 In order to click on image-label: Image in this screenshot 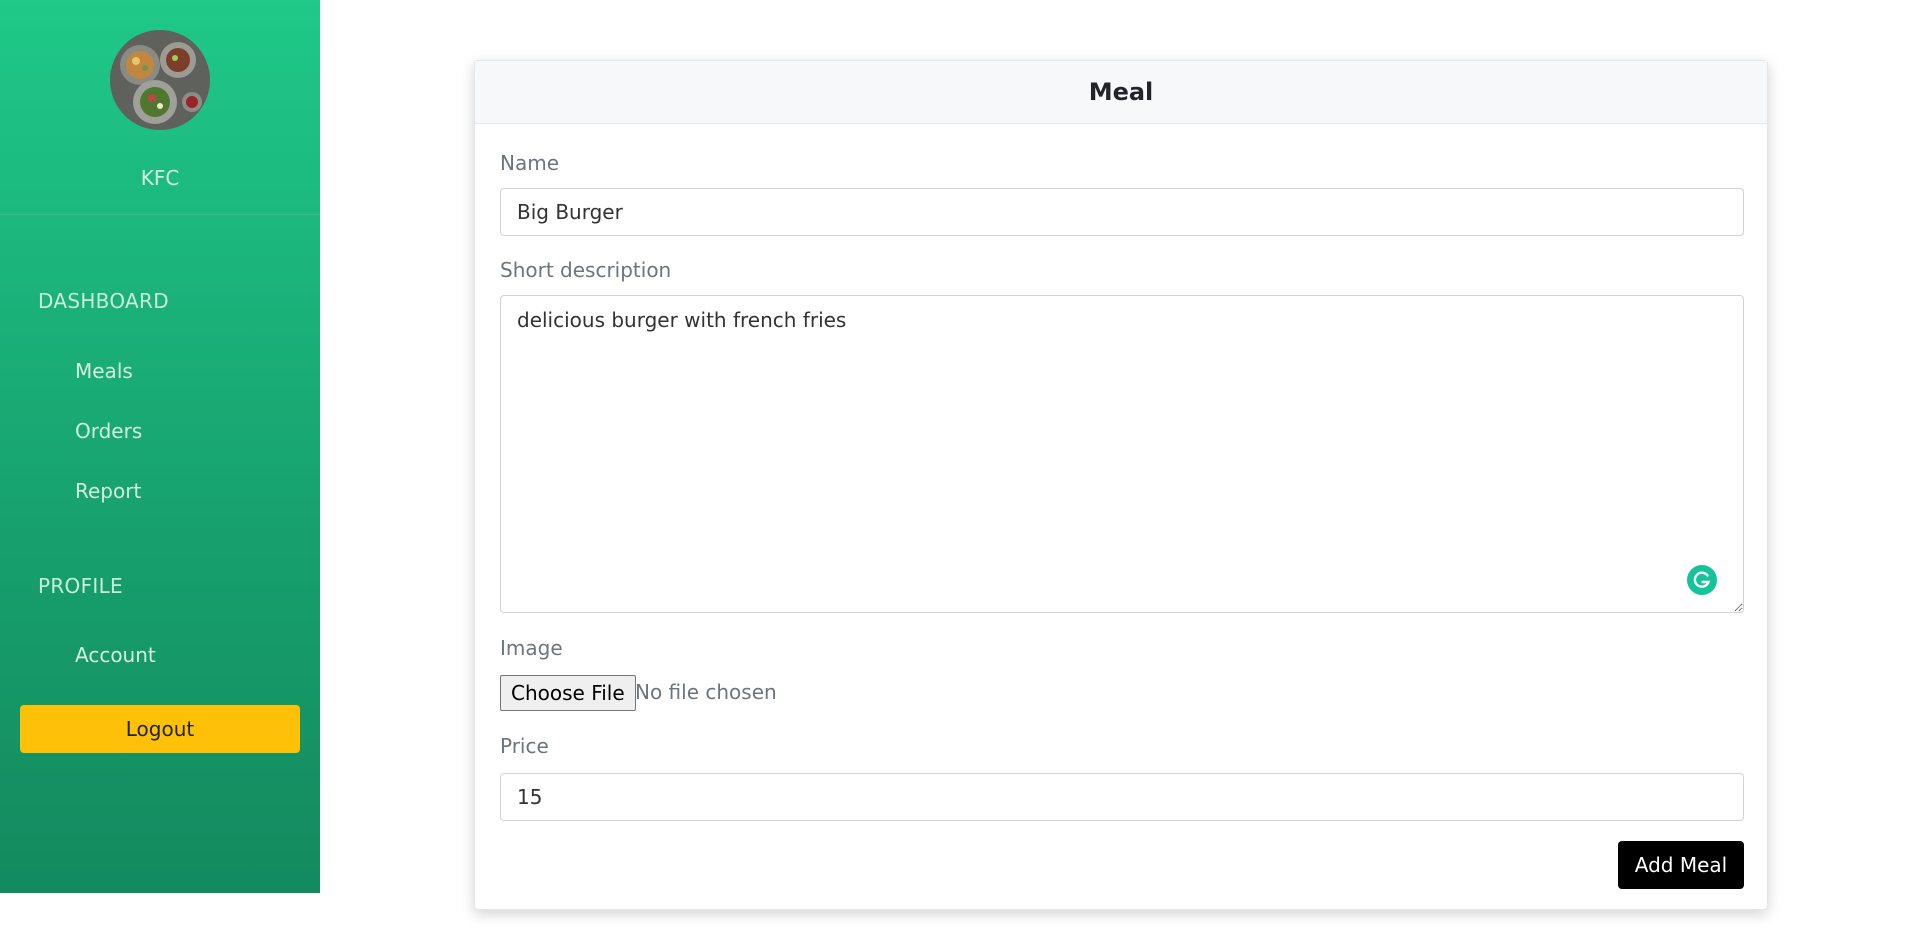, I will do `click(531, 648)`.